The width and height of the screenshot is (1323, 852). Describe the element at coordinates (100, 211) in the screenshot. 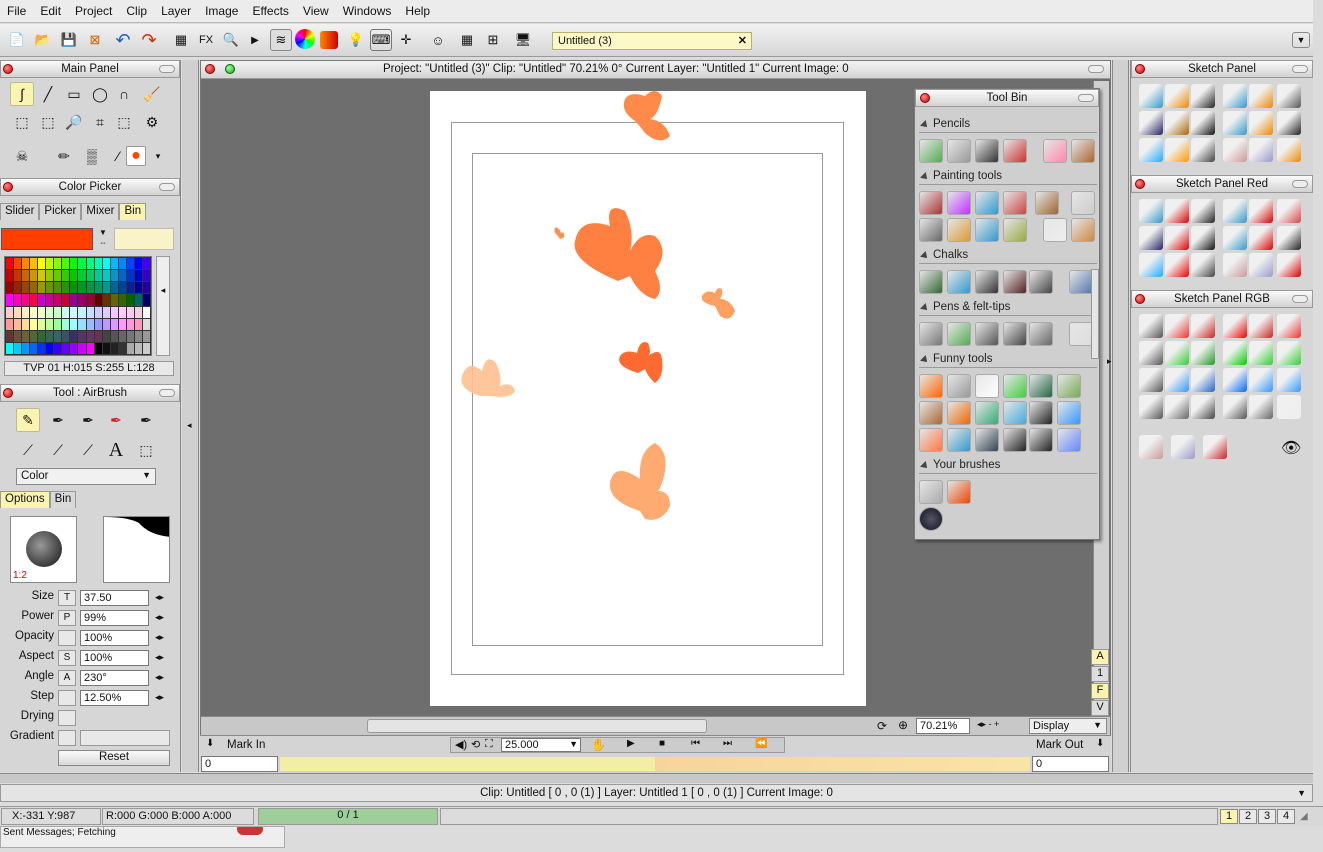

I see `tab-mixer: Mixer` at that location.